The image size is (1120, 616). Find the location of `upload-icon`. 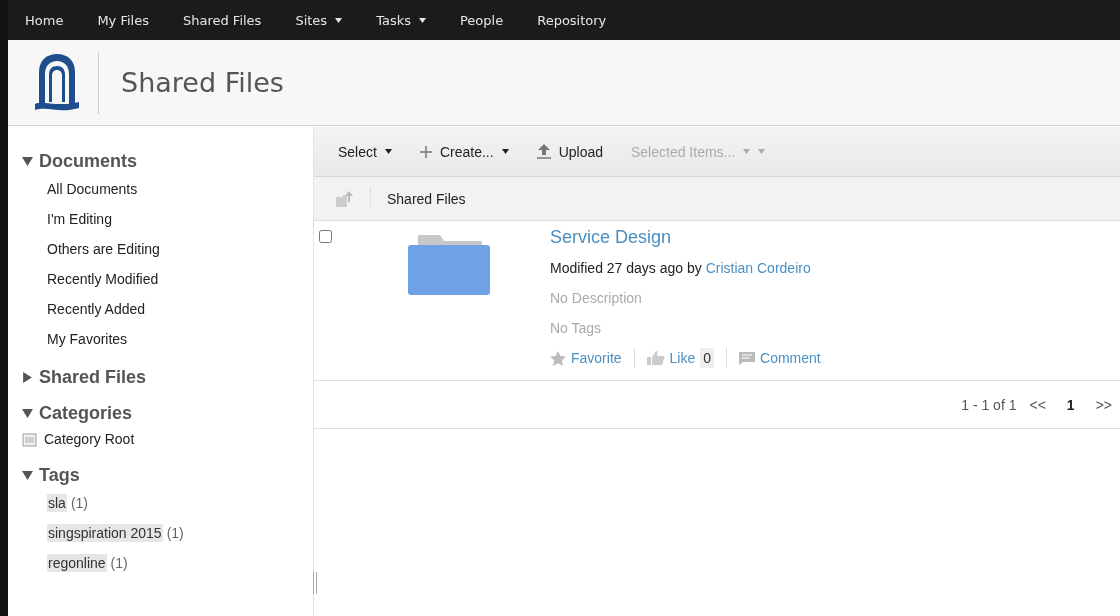

upload-icon is located at coordinates (543, 151).